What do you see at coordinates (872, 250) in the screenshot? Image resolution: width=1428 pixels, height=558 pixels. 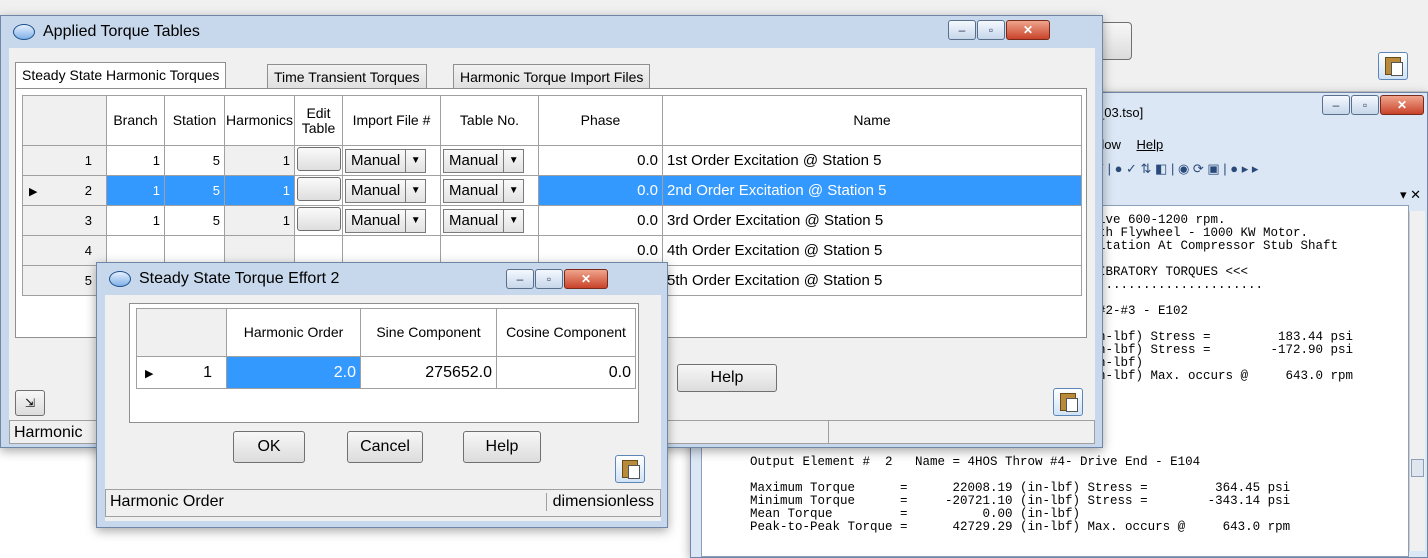 I see `cell-name: 4th Order Excitation @ Station 5` at bounding box center [872, 250].